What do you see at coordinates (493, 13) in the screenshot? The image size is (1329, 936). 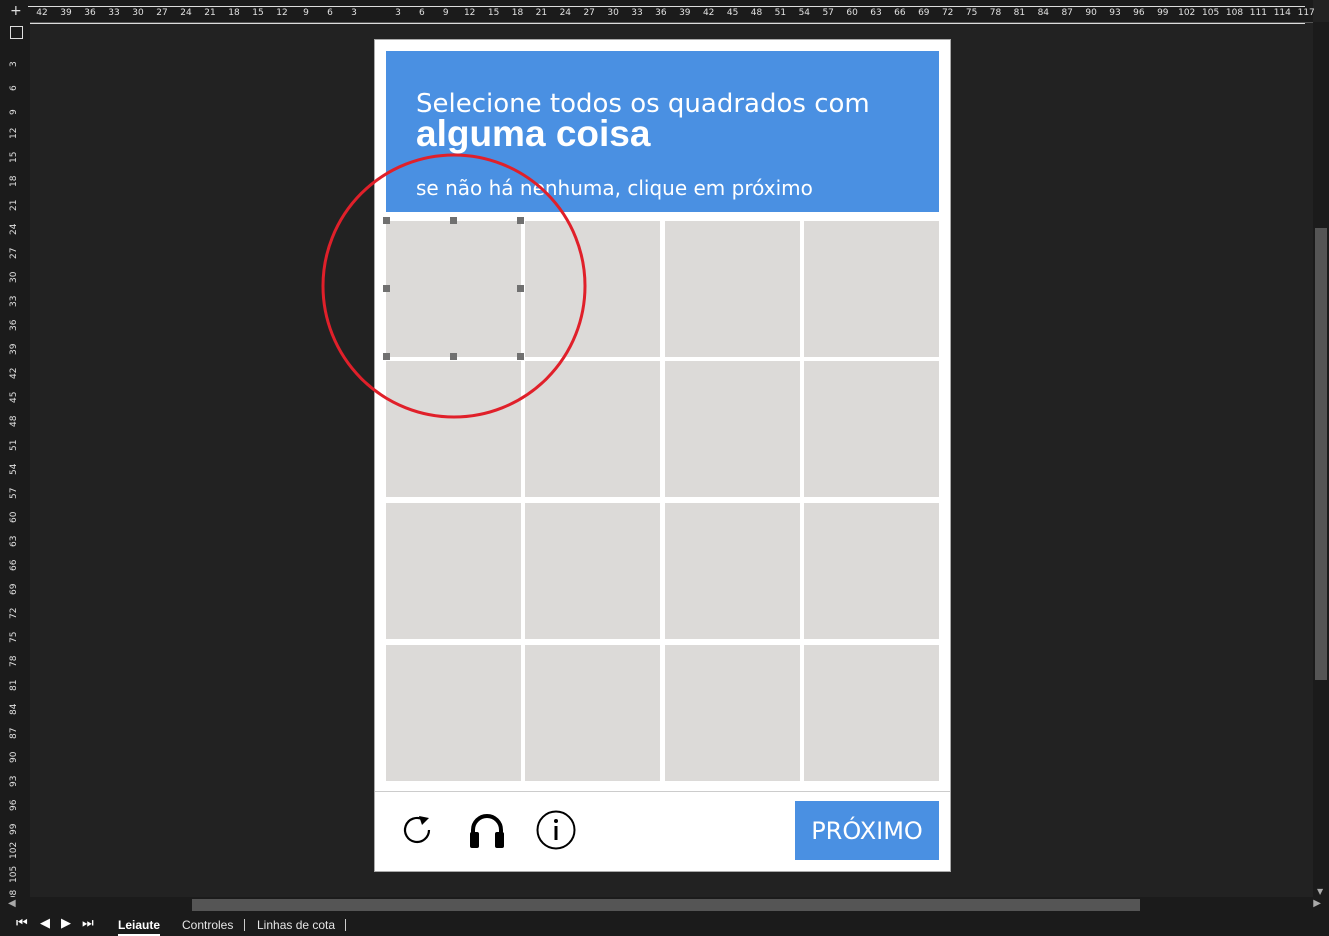 I see `ruler-tick-label: 15` at bounding box center [493, 13].